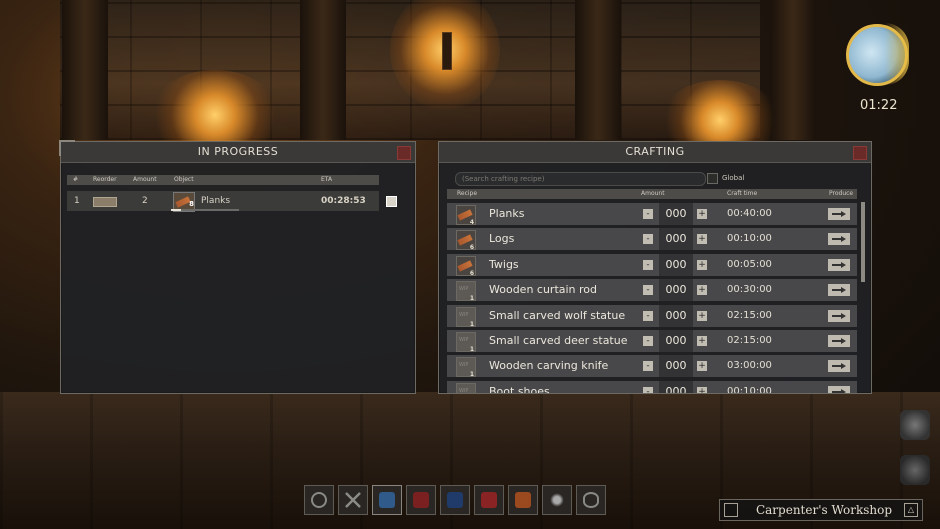 This screenshot has width=940, height=529. What do you see at coordinates (879, 105) in the screenshot?
I see `game-clock: 01:22` at bounding box center [879, 105].